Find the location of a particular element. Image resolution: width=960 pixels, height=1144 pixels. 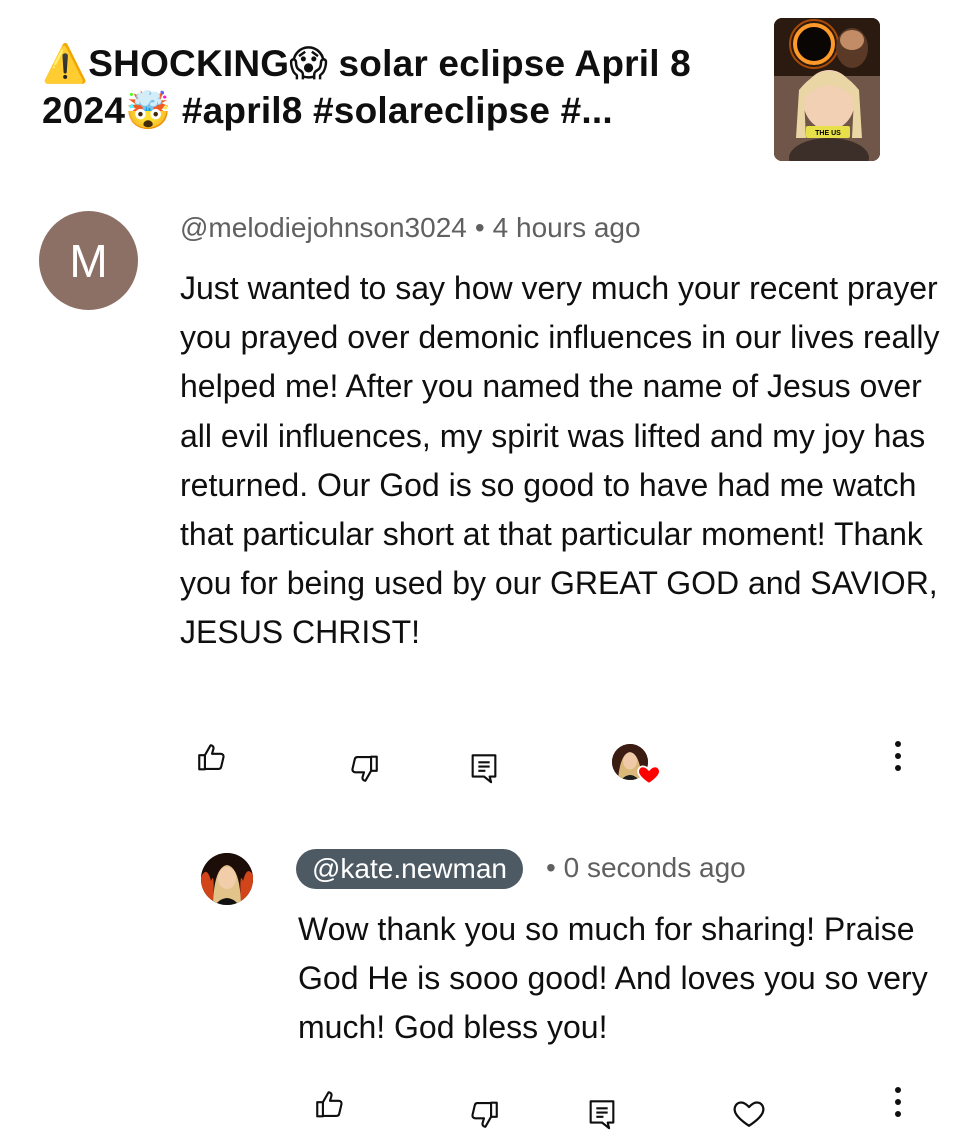

video-thumbnail: THE US is located at coordinates (827, 89).